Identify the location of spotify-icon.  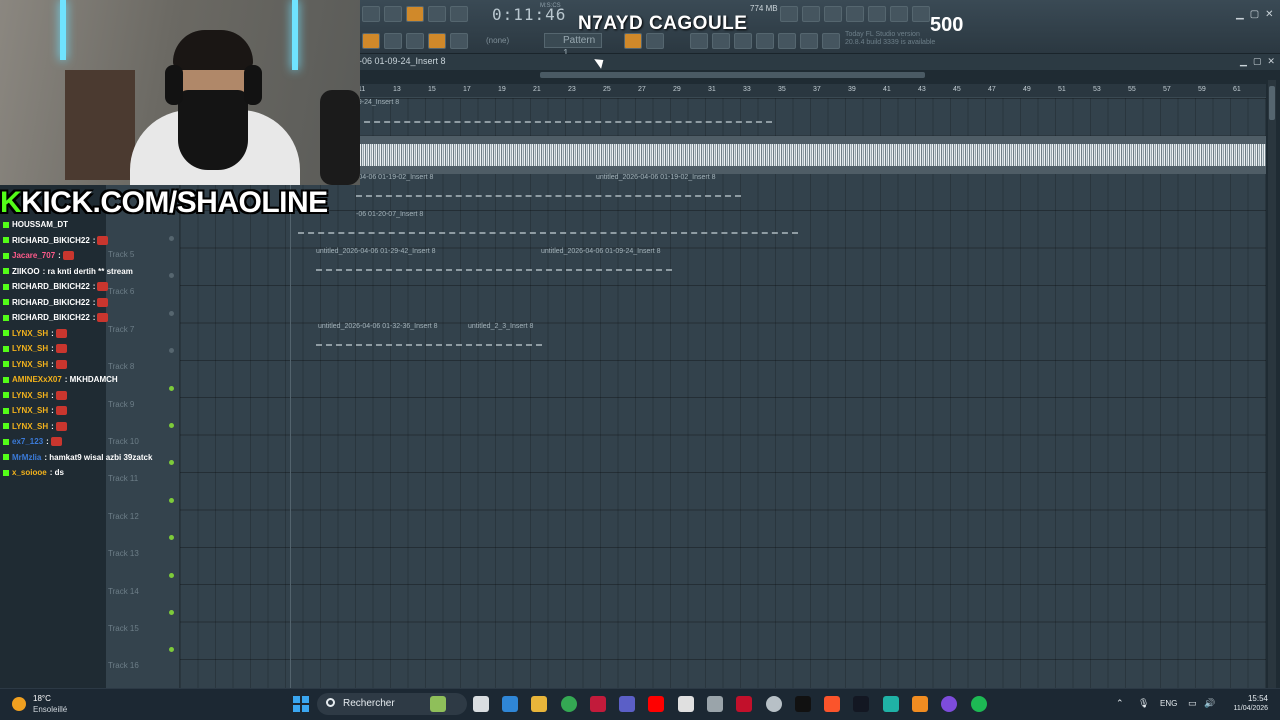
(979, 704).